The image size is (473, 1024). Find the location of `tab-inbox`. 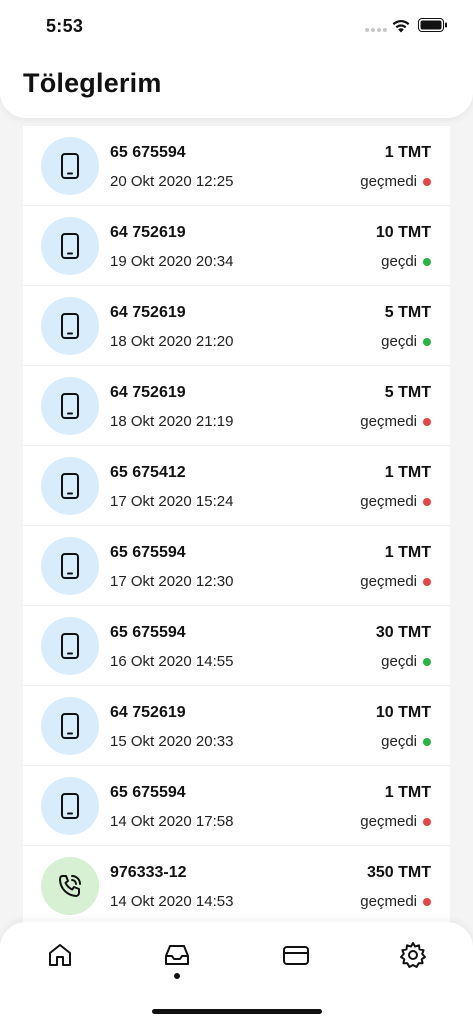

tab-inbox is located at coordinates (177, 955).